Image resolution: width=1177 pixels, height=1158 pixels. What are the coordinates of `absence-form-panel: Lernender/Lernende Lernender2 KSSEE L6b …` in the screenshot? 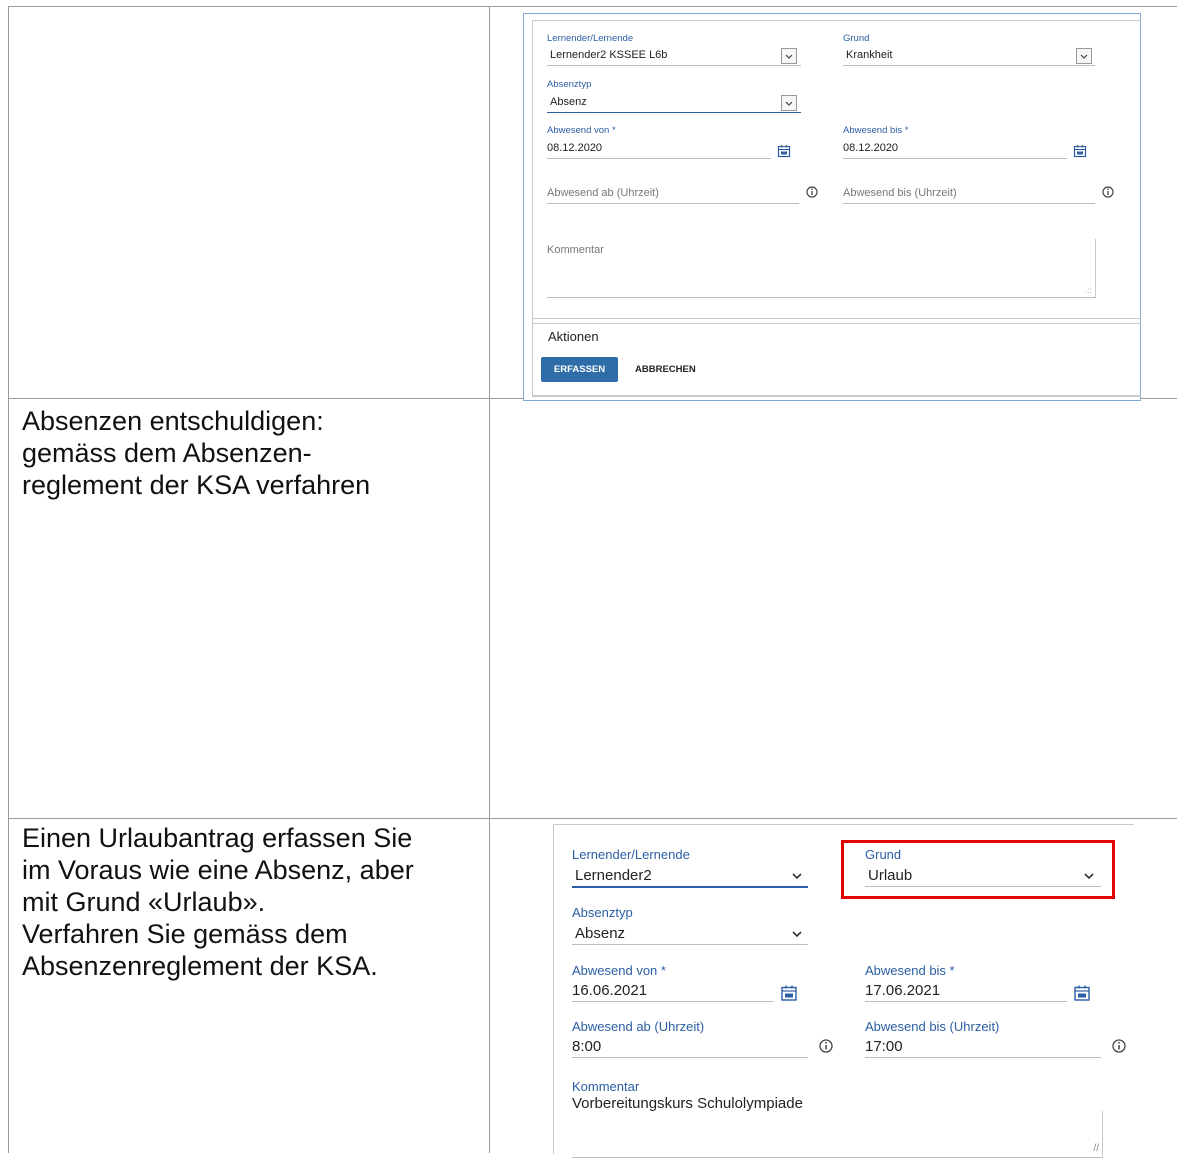 It's located at (836, 172).